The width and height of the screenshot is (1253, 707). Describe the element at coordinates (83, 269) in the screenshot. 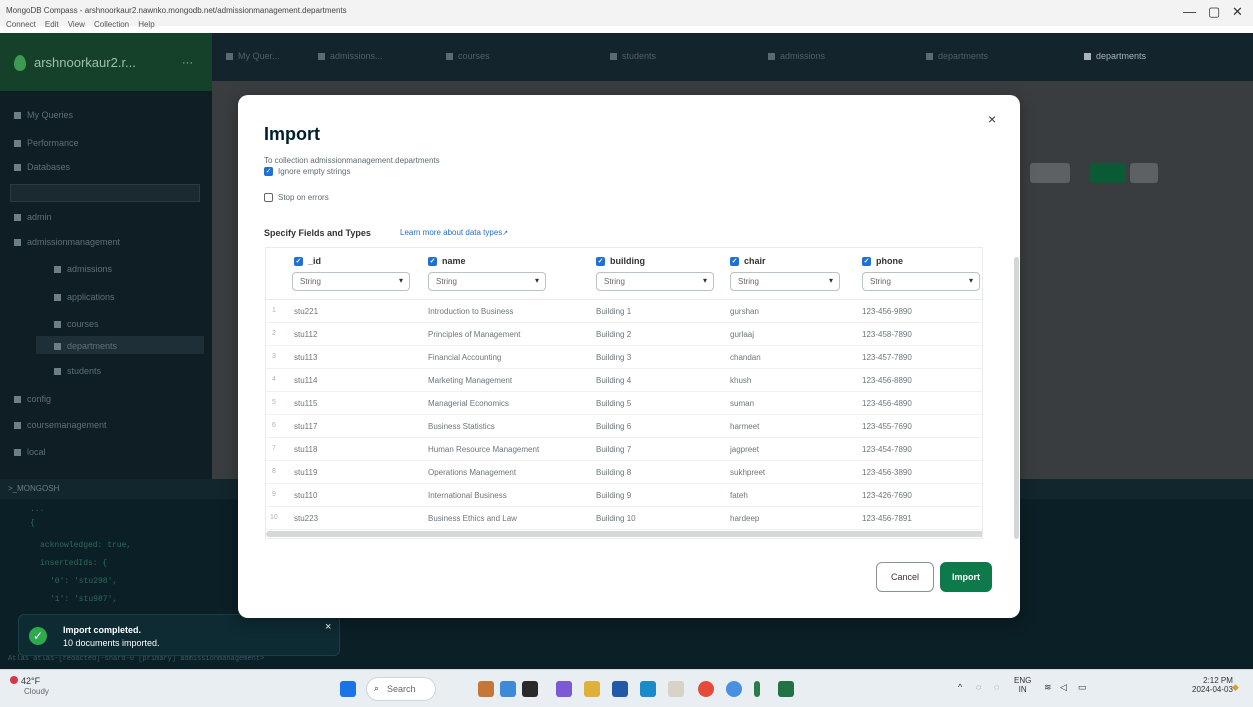

I see `sidebar-item-admissions: admissions` at that location.